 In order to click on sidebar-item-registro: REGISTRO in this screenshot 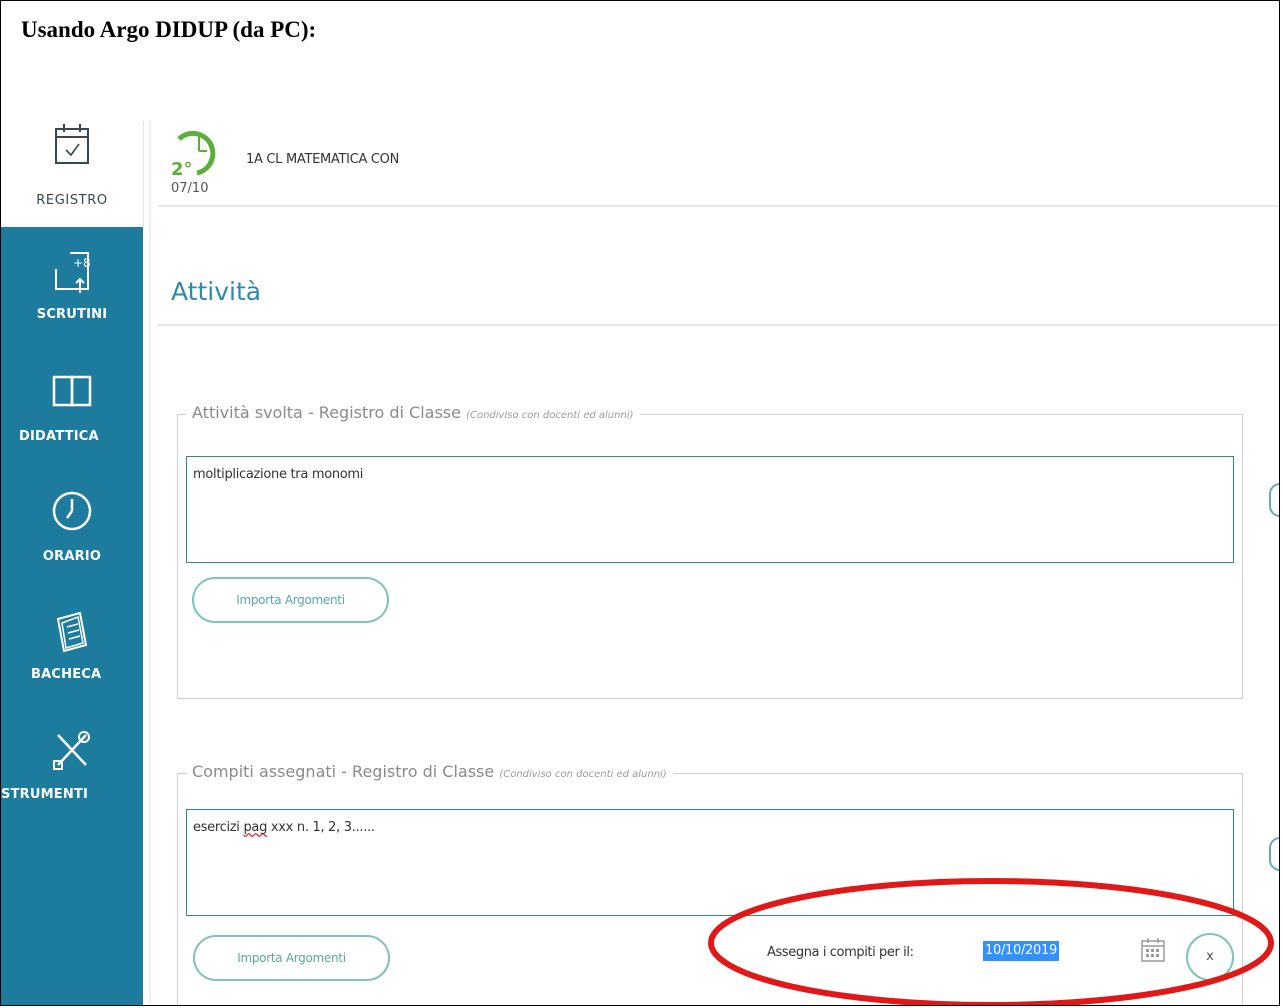, I will do `click(72, 164)`.